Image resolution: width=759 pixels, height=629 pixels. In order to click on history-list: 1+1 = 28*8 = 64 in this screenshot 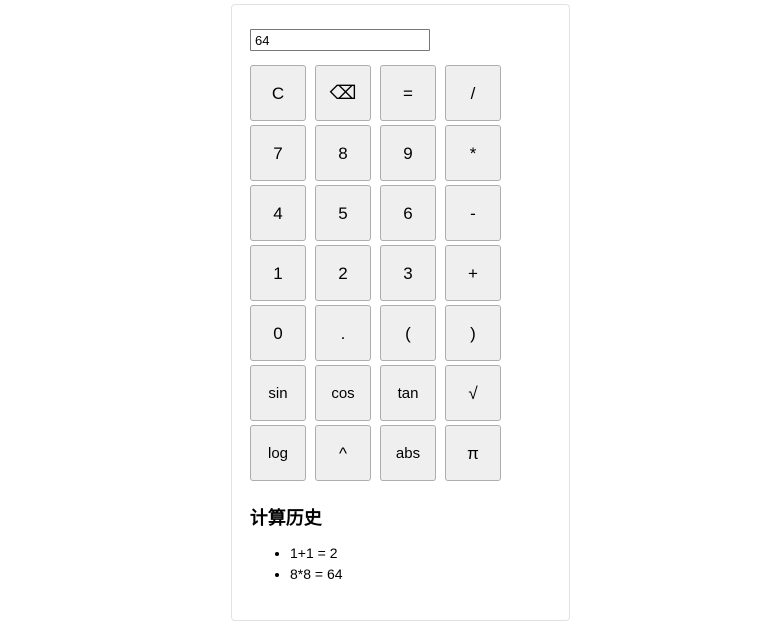, I will do `click(400, 564)`.